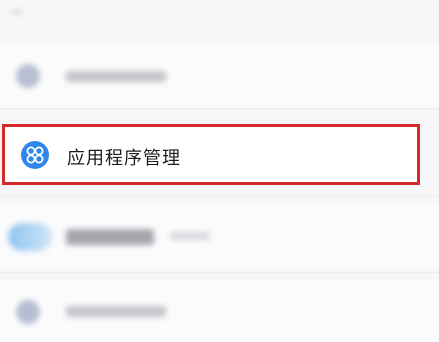 The image size is (439, 342). Describe the element at coordinates (35, 155) in the screenshot. I see `app-management-icon` at that location.